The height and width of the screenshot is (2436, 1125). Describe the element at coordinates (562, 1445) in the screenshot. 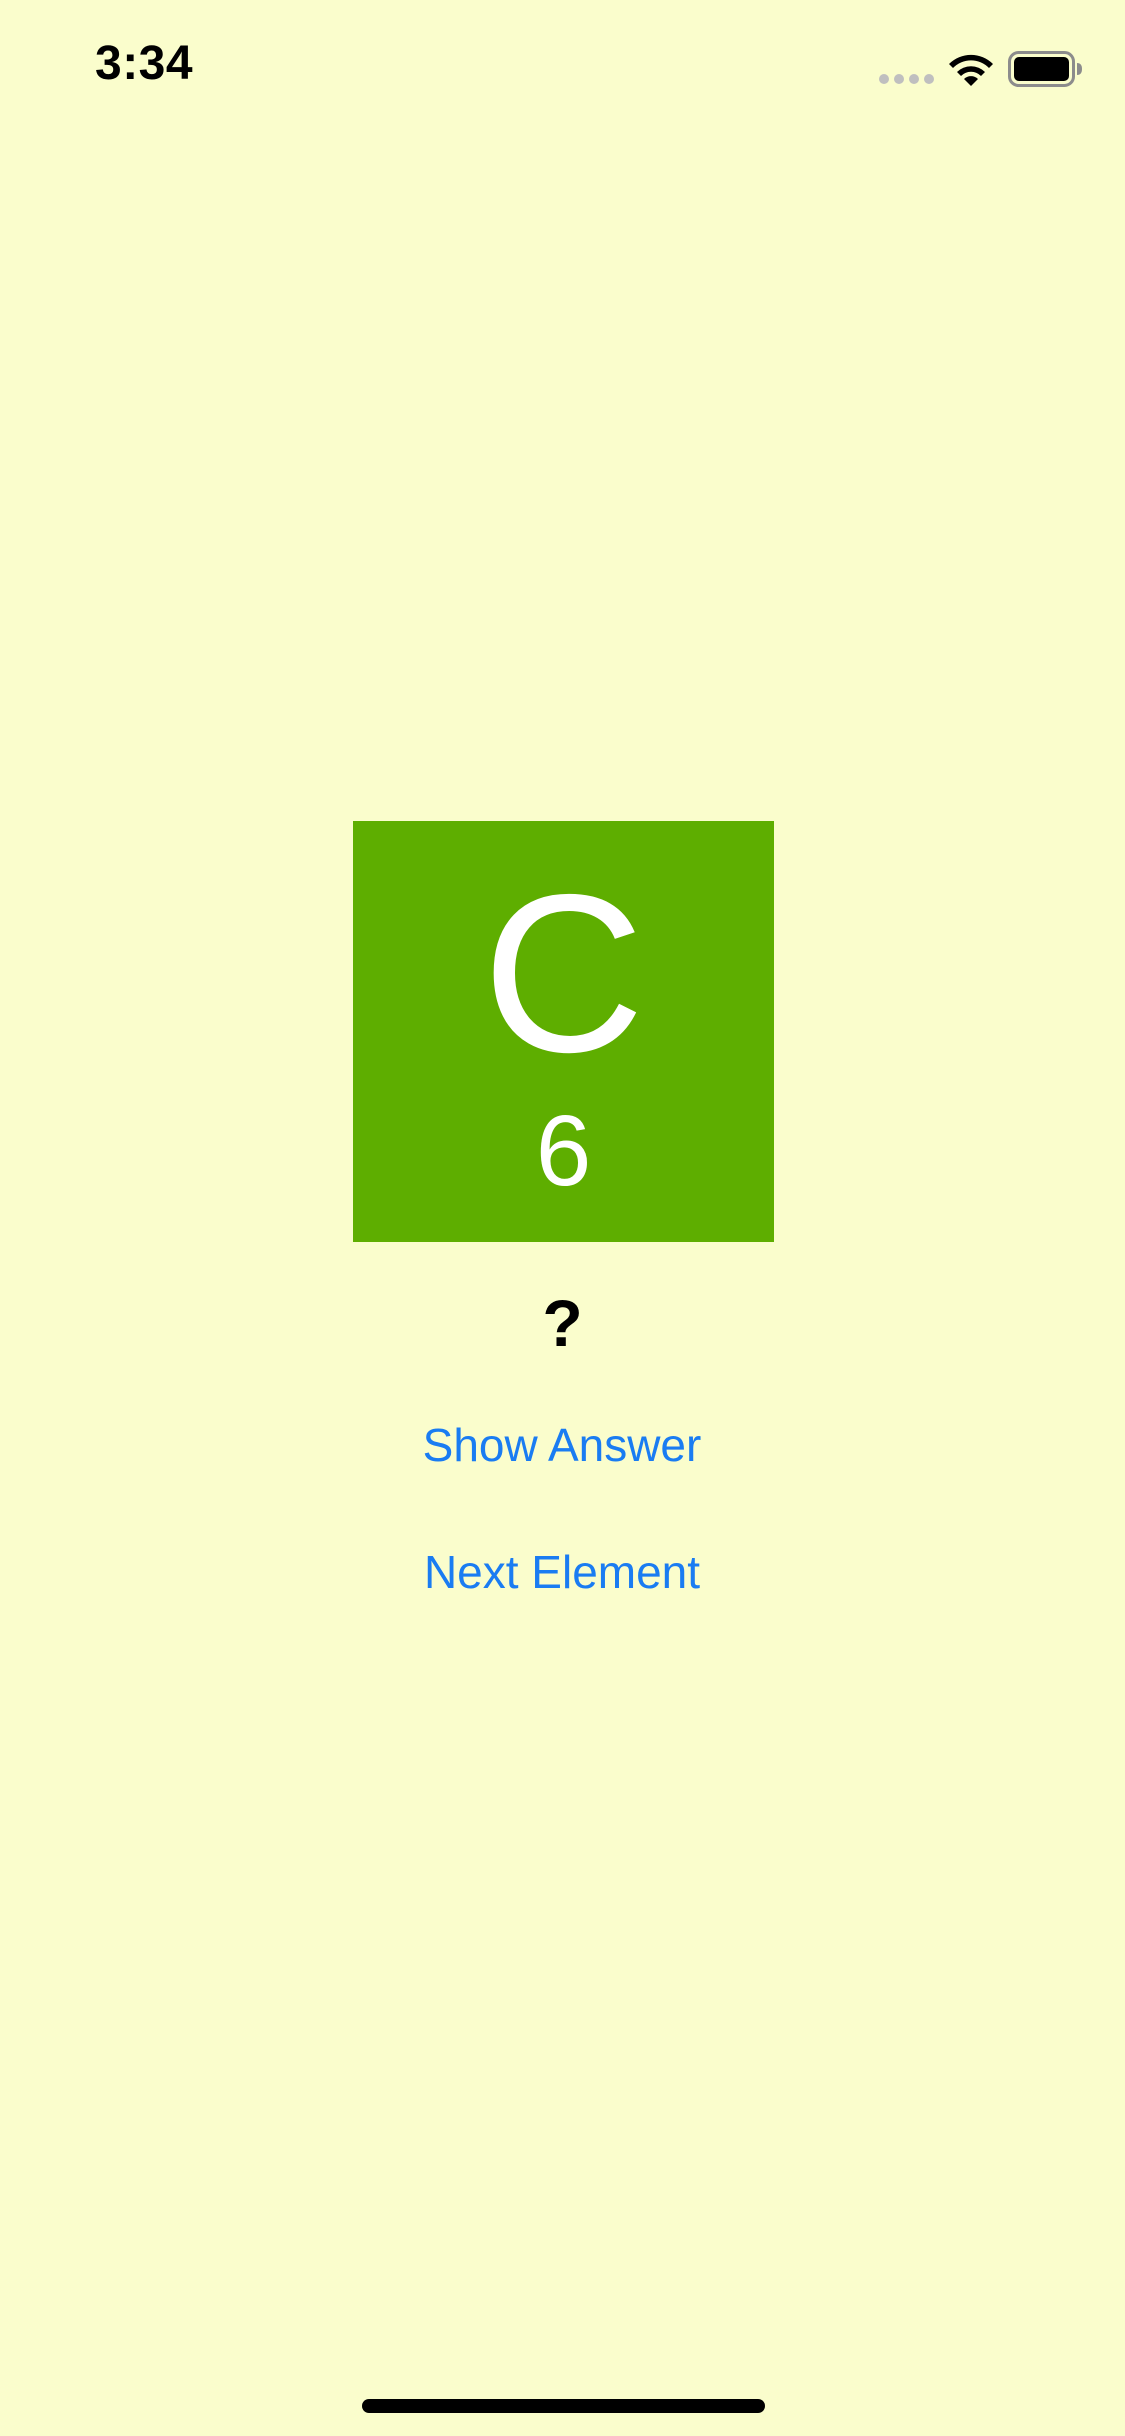

I see `show-answer-button: Show Answer` at that location.